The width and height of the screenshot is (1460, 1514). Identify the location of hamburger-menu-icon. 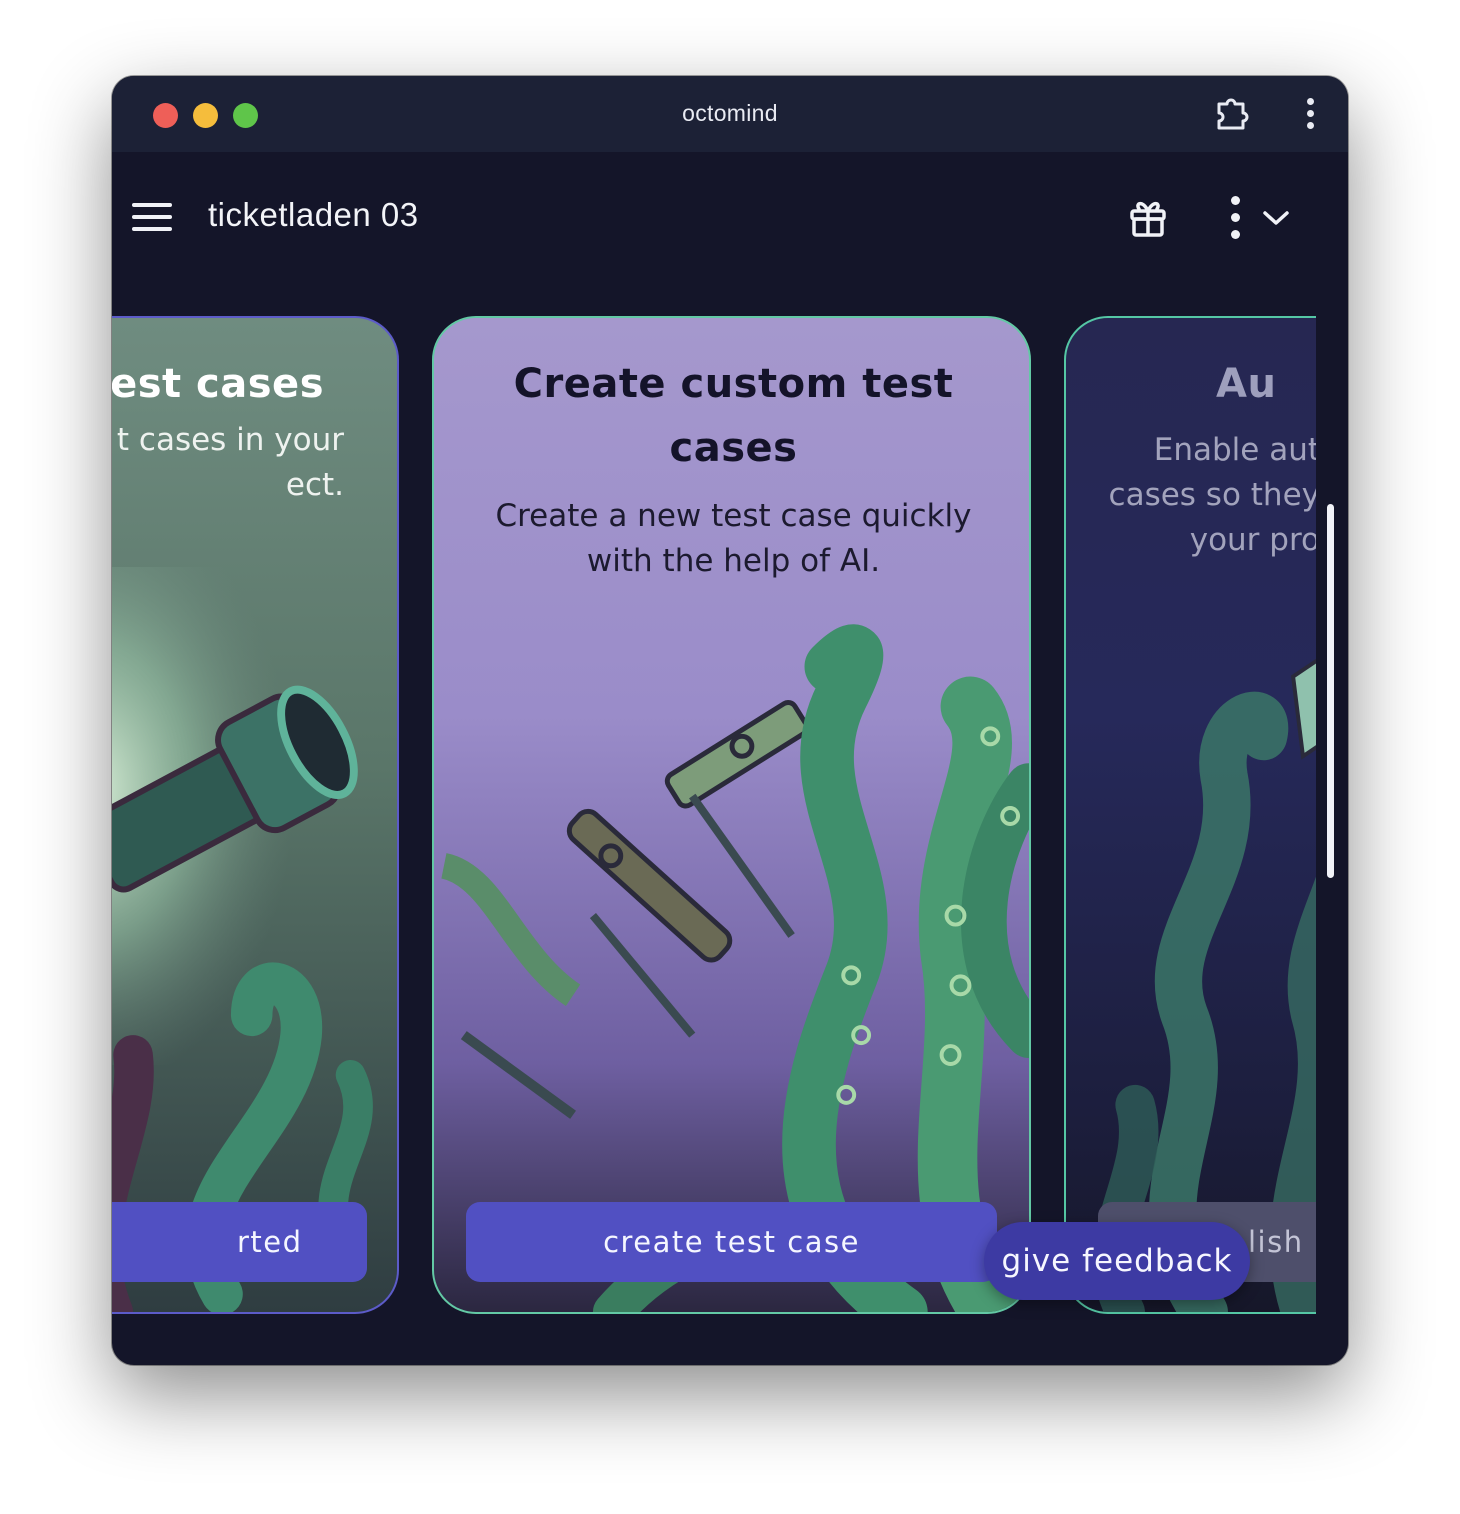
(152, 218).